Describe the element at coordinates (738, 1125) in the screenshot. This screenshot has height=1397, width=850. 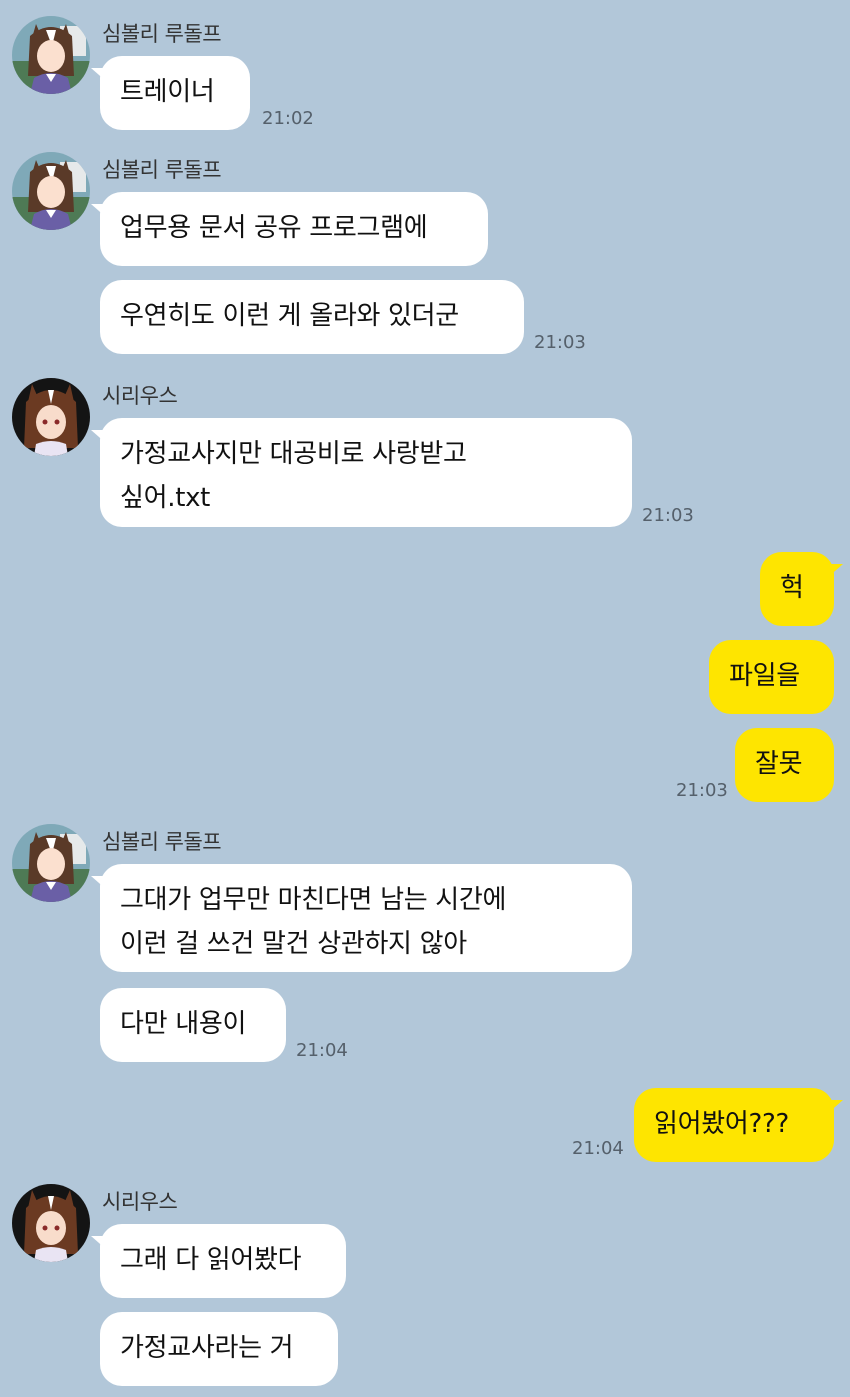
I see `my-message-bubble: 읽어봤어???` at that location.